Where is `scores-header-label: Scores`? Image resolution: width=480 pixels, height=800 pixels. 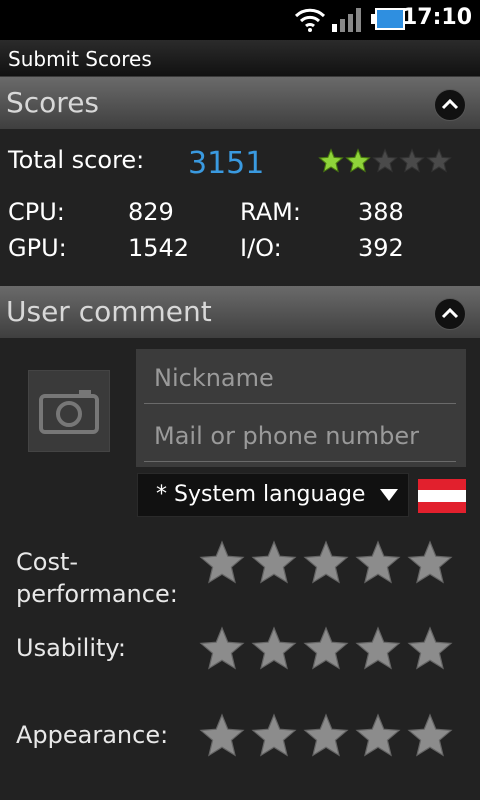 scores-header-label: Scores is located at coordinates (53, 102).